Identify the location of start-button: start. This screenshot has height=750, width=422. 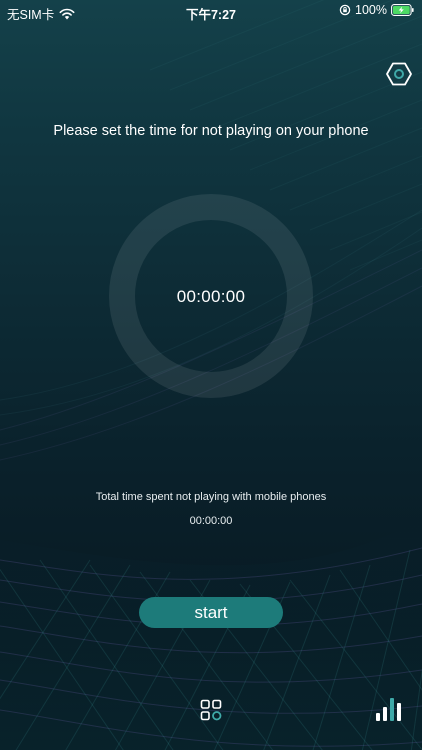
(211, 612).